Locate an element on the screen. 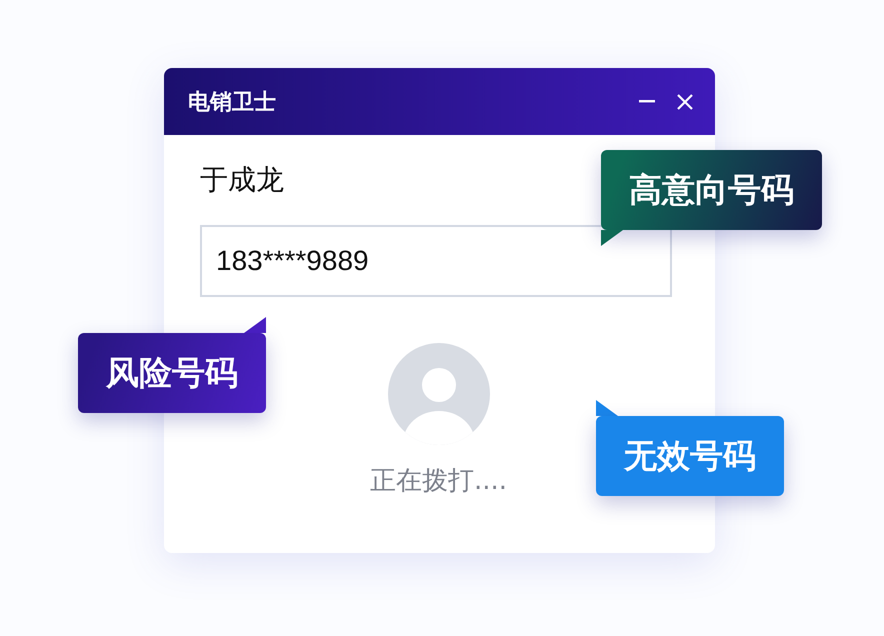 The height and width of the screenshot is (636, 884). tag-label: 风险号码 is located at coordinates (172, 373).